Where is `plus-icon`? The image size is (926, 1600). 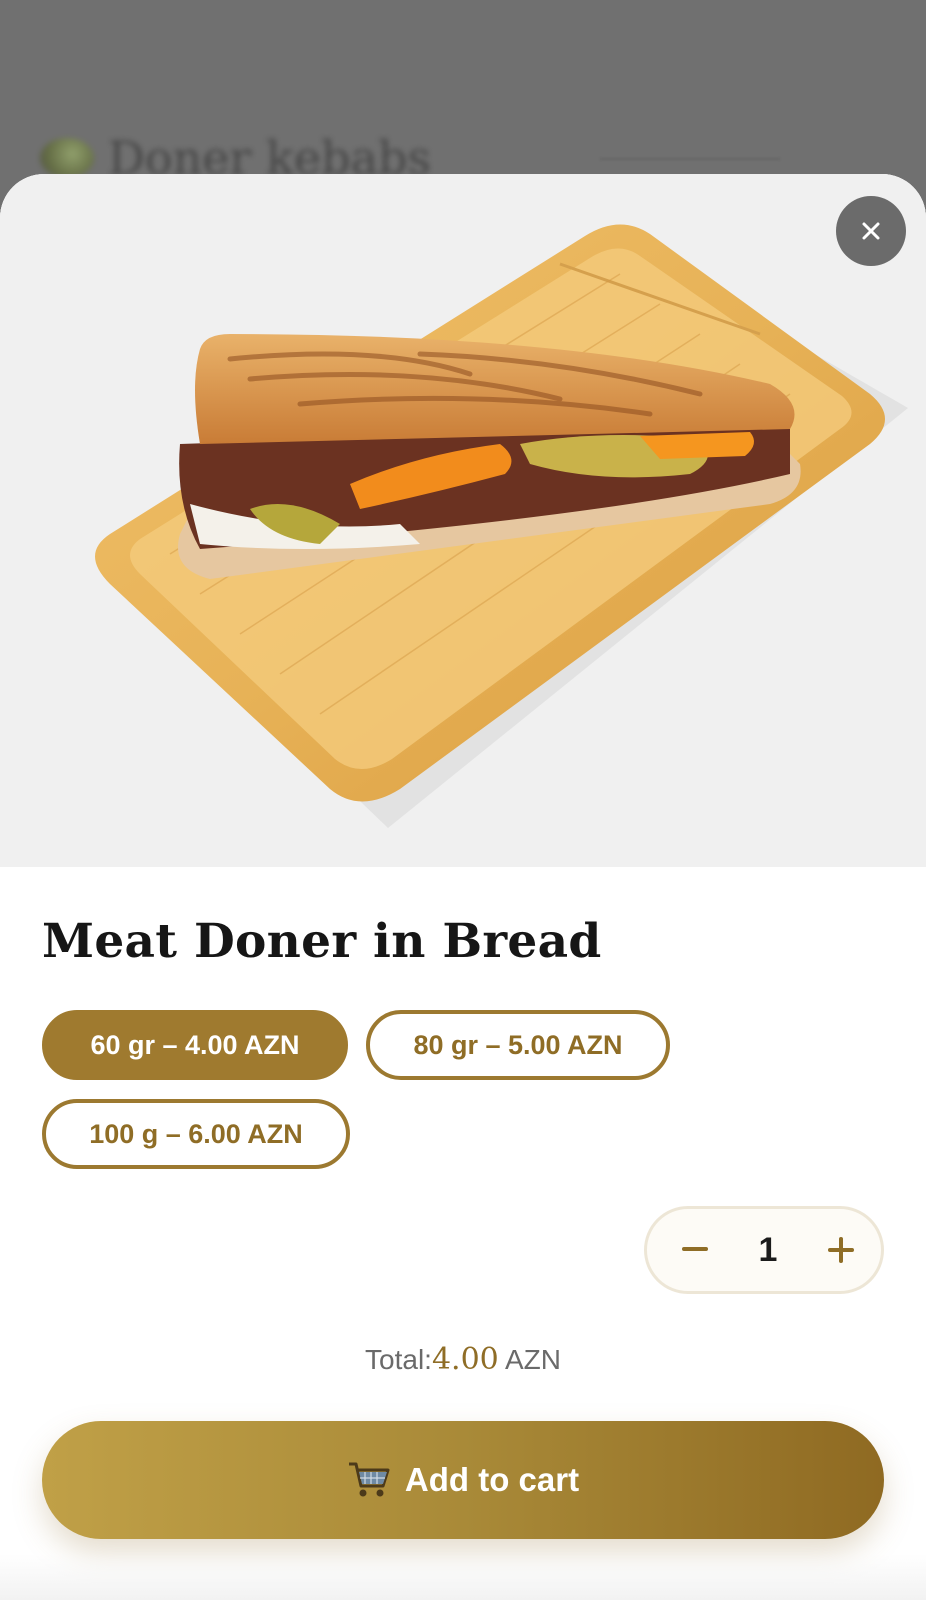
plus-icon is located at coordinates (840, 1250).